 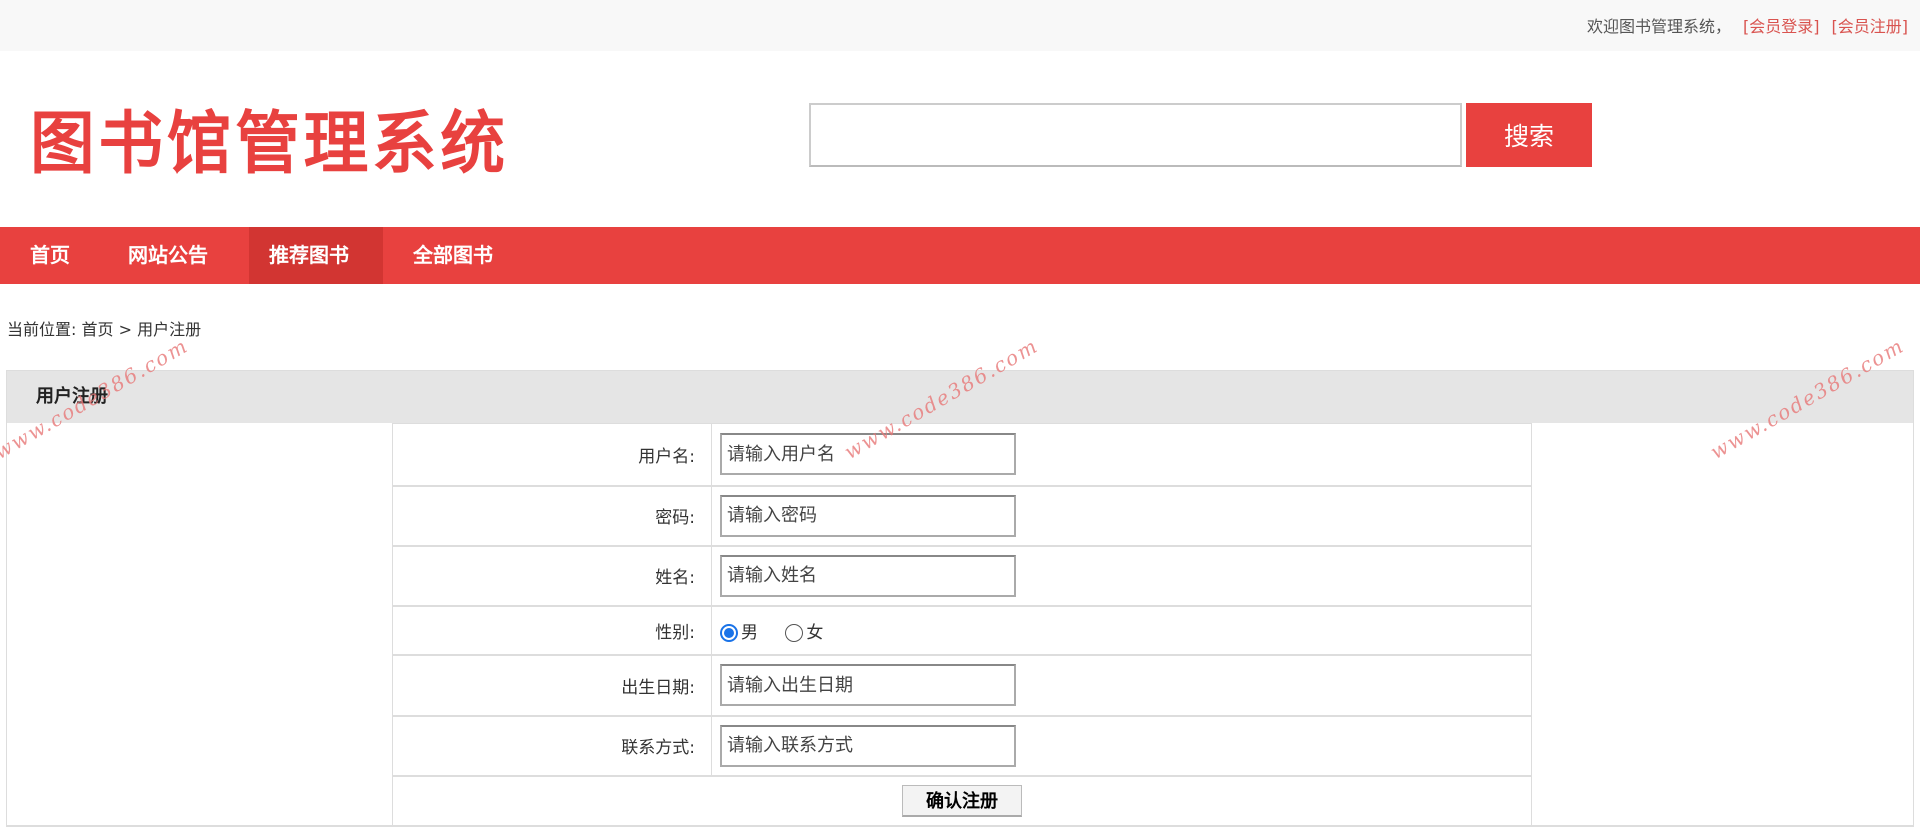 What do you see at coordinates (552, 455) in the screenshot?
I see `username-label: 用户名:` at bounding box center [552, 455].